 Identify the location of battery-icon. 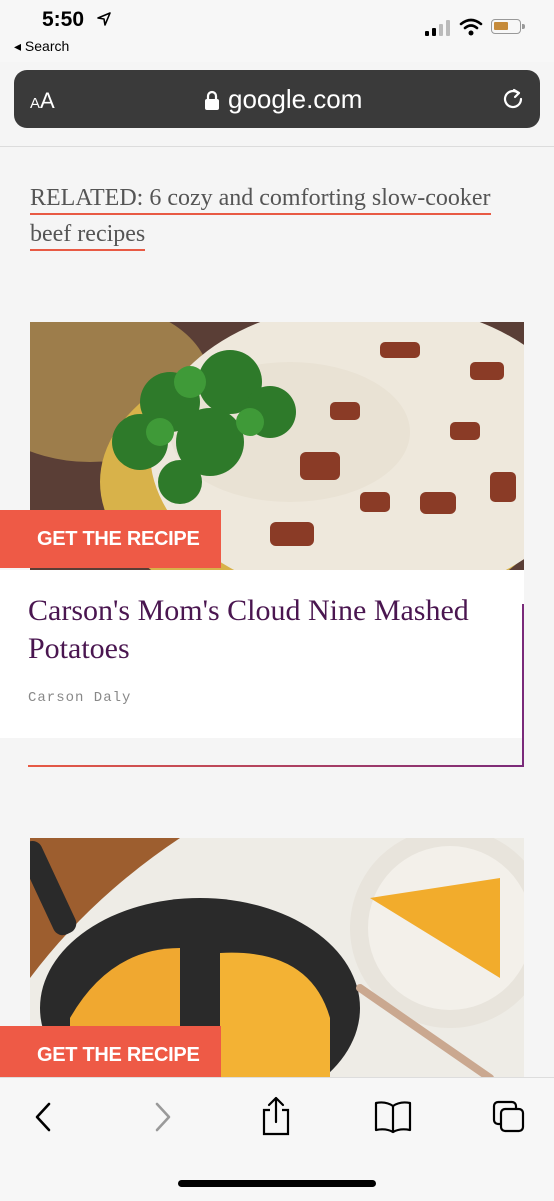
(508, 26).